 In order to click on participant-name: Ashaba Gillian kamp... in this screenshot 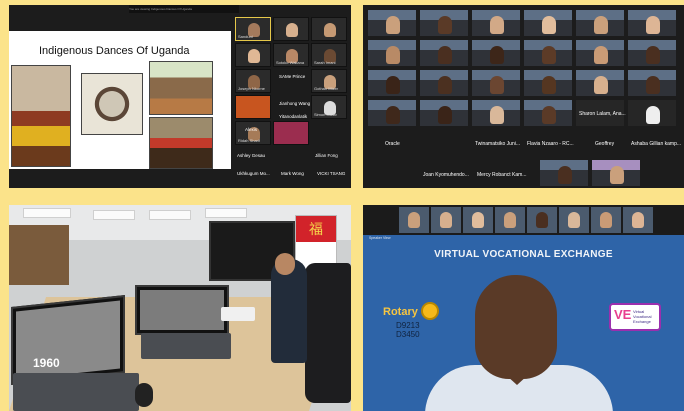, I will do `click(656, 144)`.